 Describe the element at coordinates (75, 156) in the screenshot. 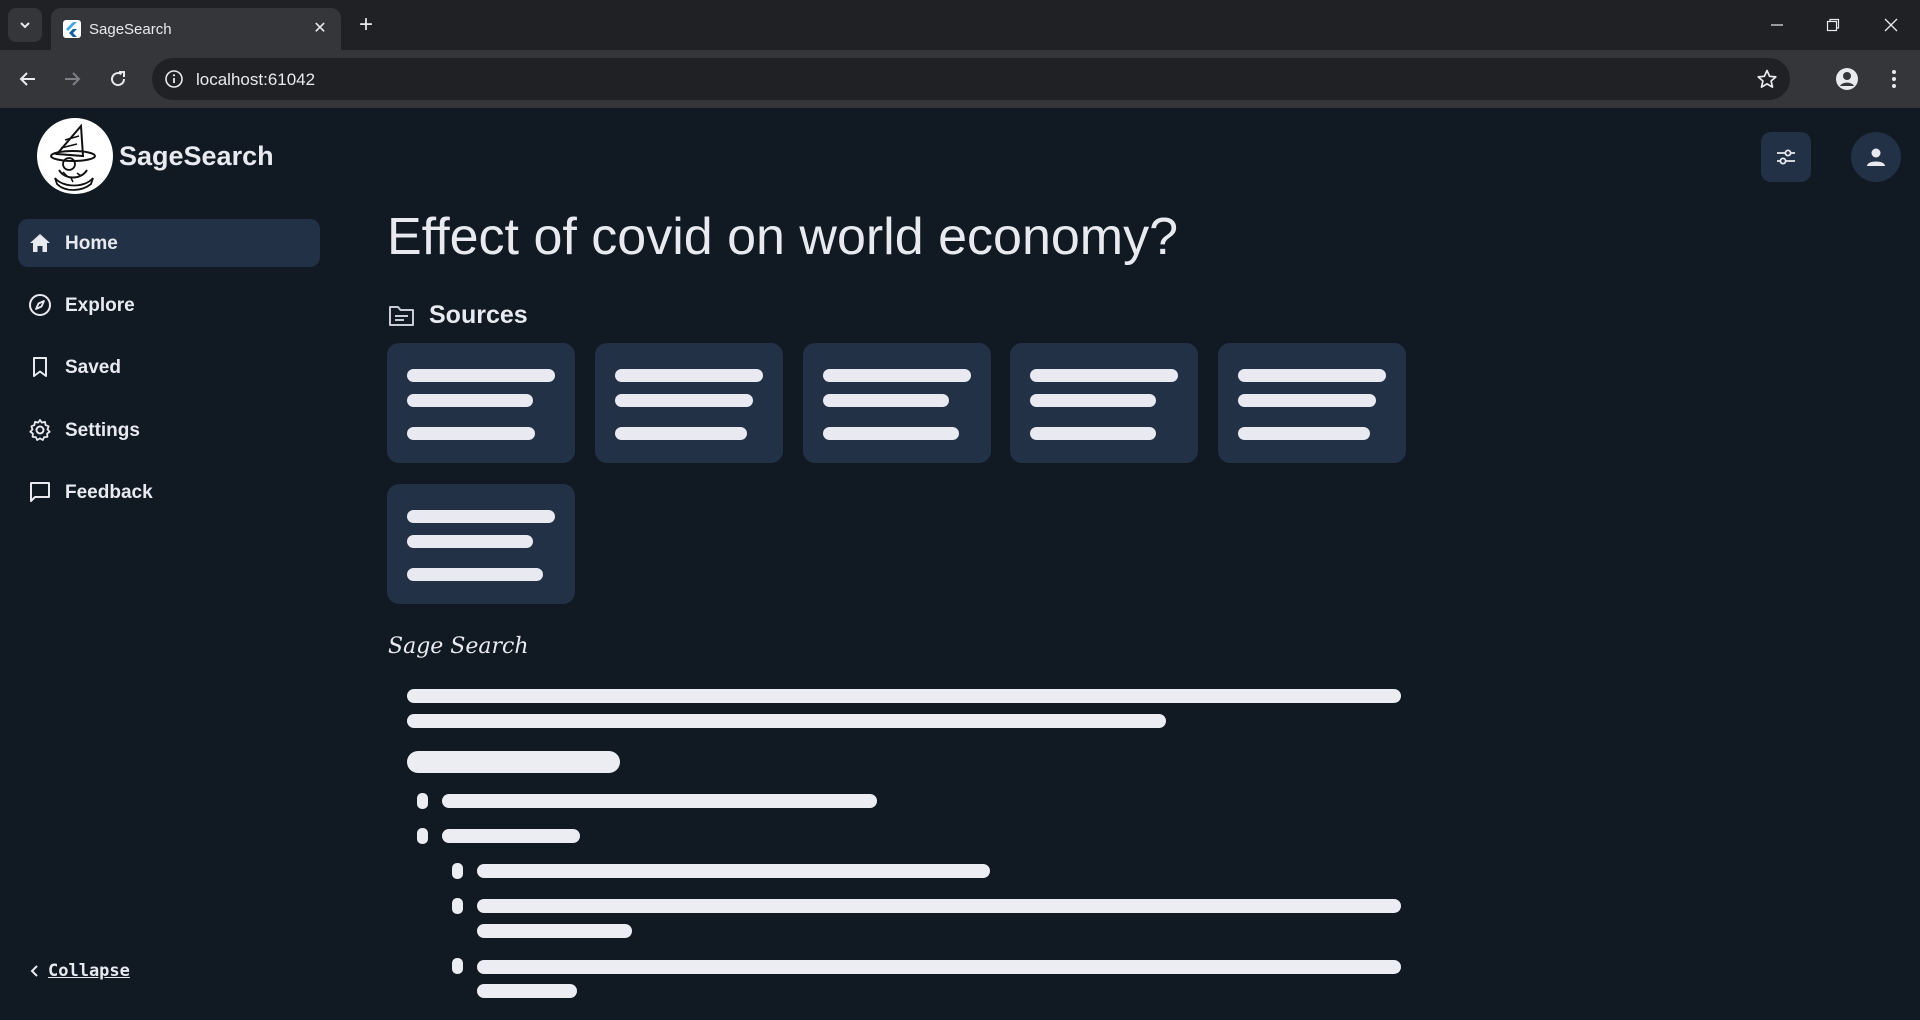

I see `sagesearch-logo` at that location.